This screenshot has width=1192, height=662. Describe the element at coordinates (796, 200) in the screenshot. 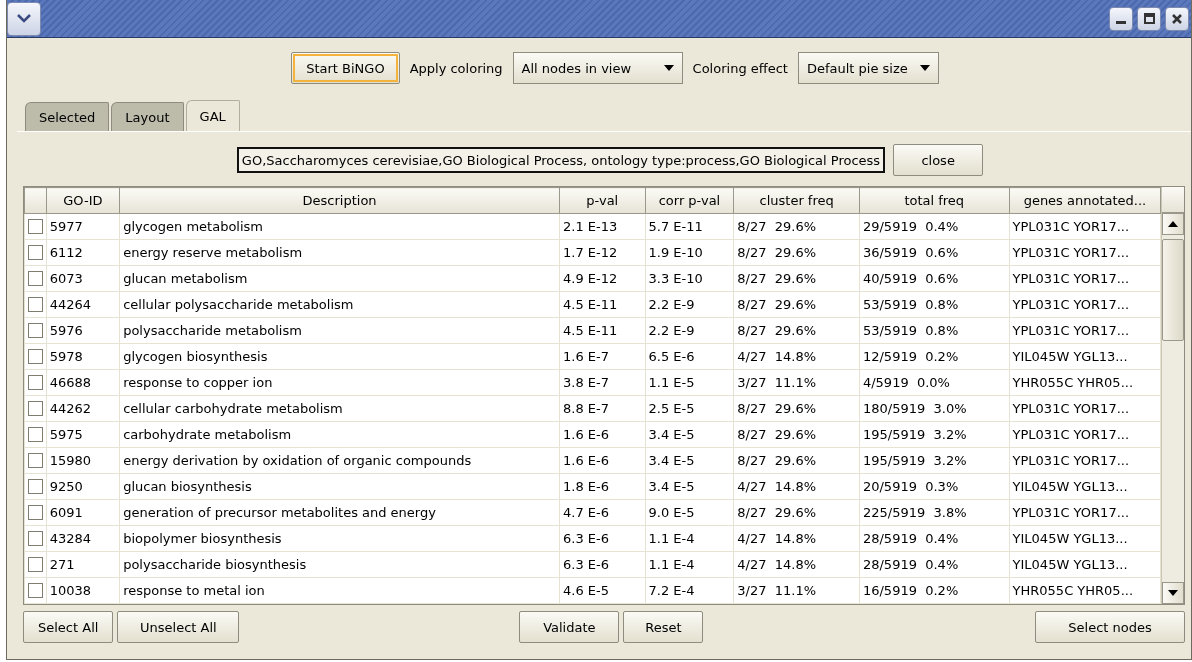

I see `column-header: cluster freq` at that location.